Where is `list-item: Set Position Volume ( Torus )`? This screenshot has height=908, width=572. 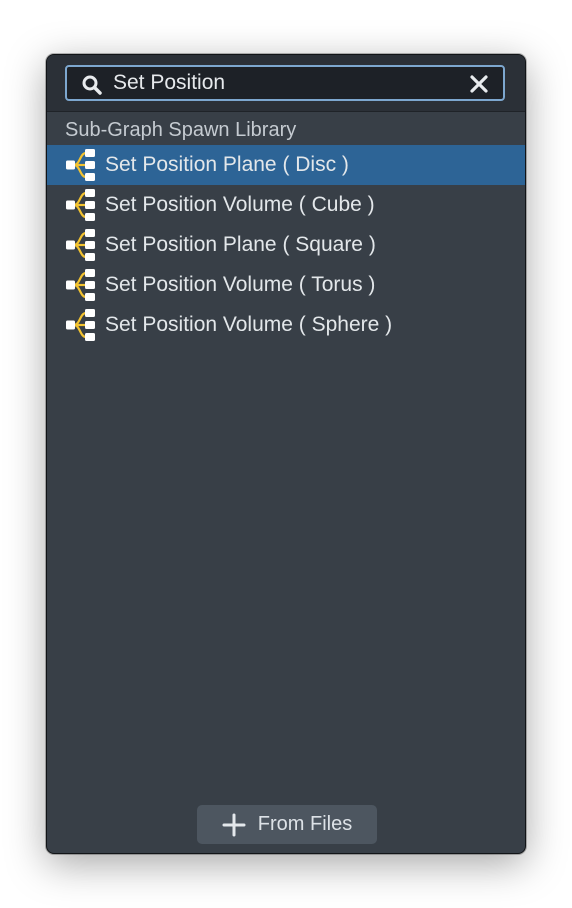 list-item: Set Position Volume ( Torus ) is located at coordinates (286, 285).